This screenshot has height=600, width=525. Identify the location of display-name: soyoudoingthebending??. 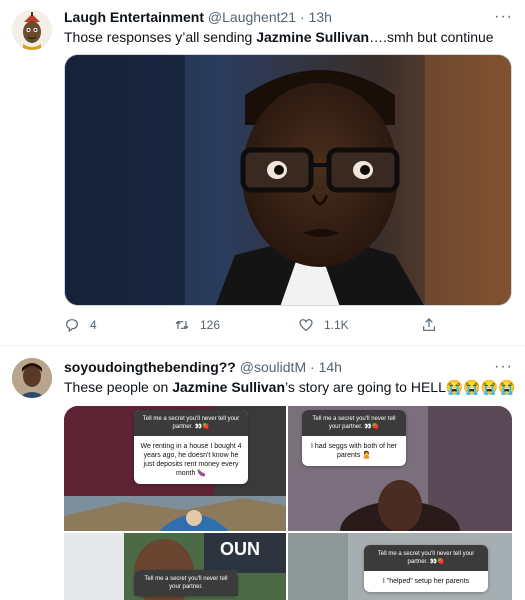
(150, 367).